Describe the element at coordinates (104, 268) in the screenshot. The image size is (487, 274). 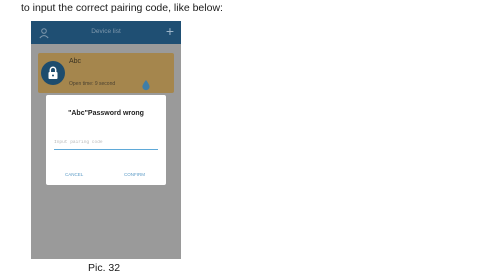
I see `figure-caption: Pic. 32` at that location.